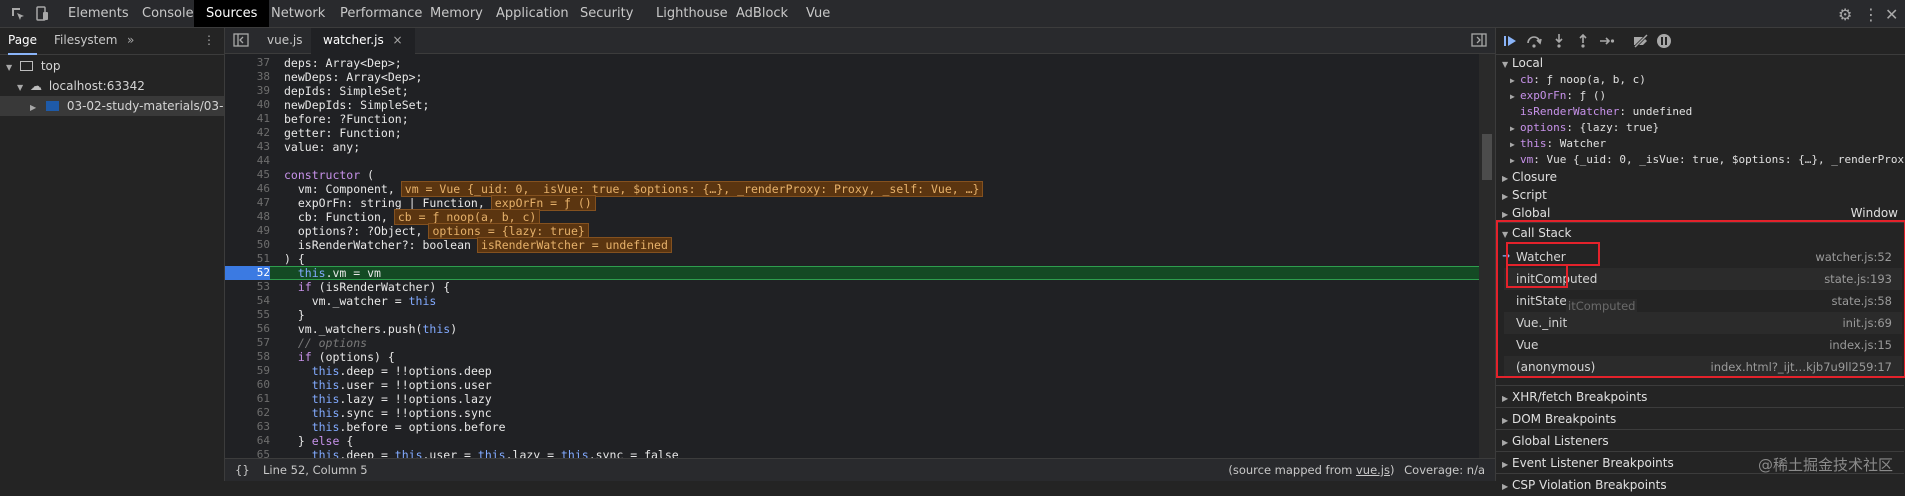  I want to click on line-number: 62, so click(247, 413).